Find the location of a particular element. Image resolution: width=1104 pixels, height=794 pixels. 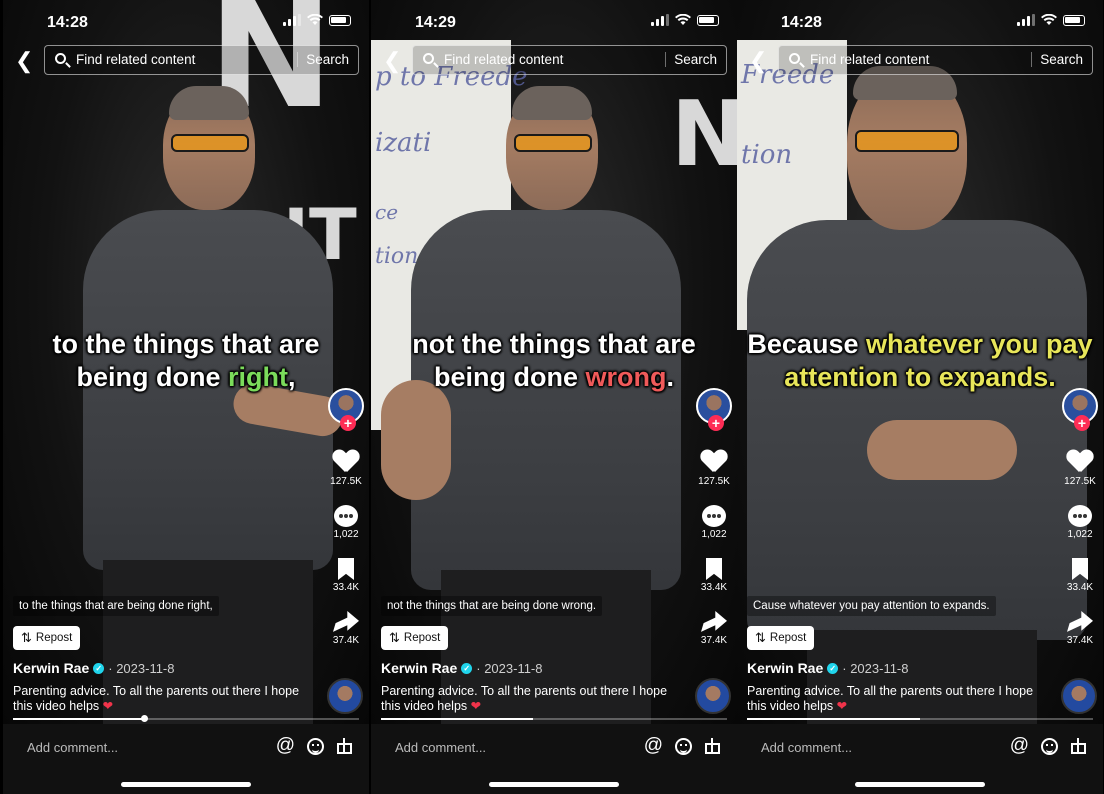

comment-bar: Add comment... @ is located at coordinates (920, 759).